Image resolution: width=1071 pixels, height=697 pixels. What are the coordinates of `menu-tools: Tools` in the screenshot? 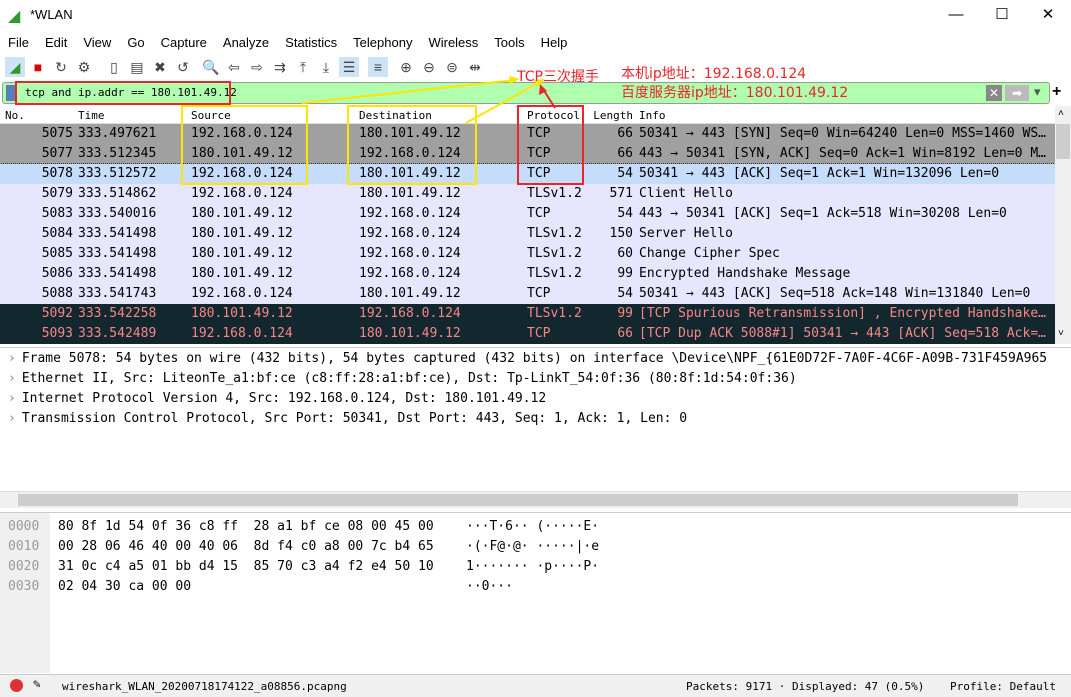 It's located at (509, 41).